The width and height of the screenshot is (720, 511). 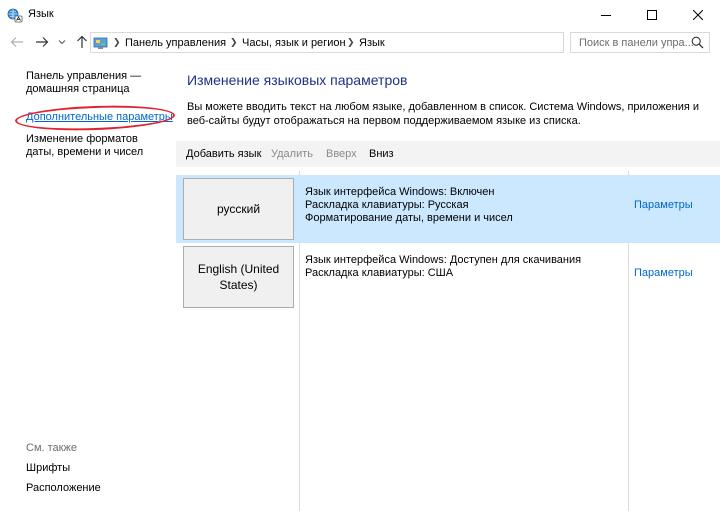 What do you see at coordinates (297, 80) in the screenshot?
I see `page-title: Изменение языковых параметров` at bounding box center [297, 80].